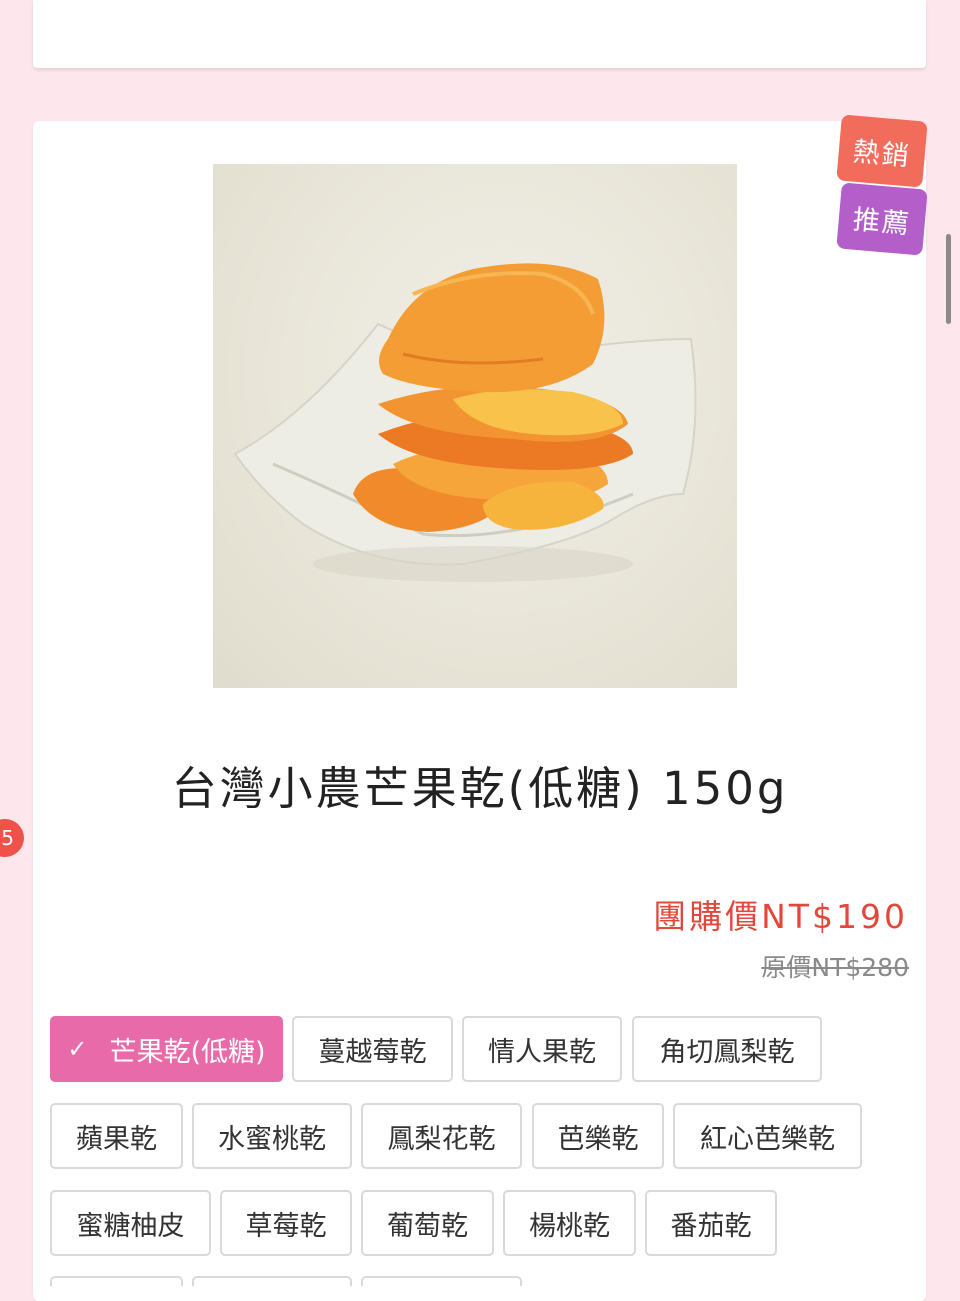 Image resolution: width=960 pixels, height=1301 pixels. What do you see at coordinates (598, 1139) in the screenshot?
I see `variant-label: 芭樂乾` at bounding box center [598, 1139].